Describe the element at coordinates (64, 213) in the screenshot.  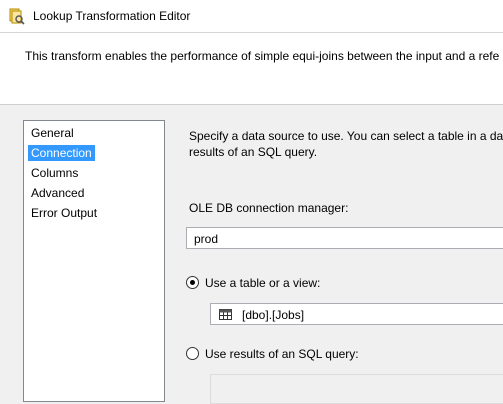
I see `nav-item-error-output: Error Output` at that location.